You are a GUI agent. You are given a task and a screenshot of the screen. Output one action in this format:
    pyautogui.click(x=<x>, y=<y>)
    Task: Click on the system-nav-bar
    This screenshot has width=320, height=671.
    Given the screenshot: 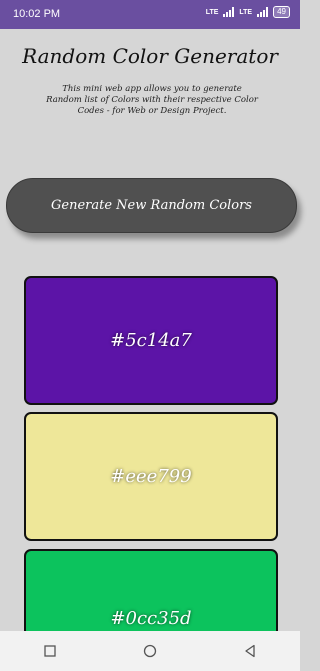 What is the action you would take?
    pyautogui.click(x=150, y=651)
    